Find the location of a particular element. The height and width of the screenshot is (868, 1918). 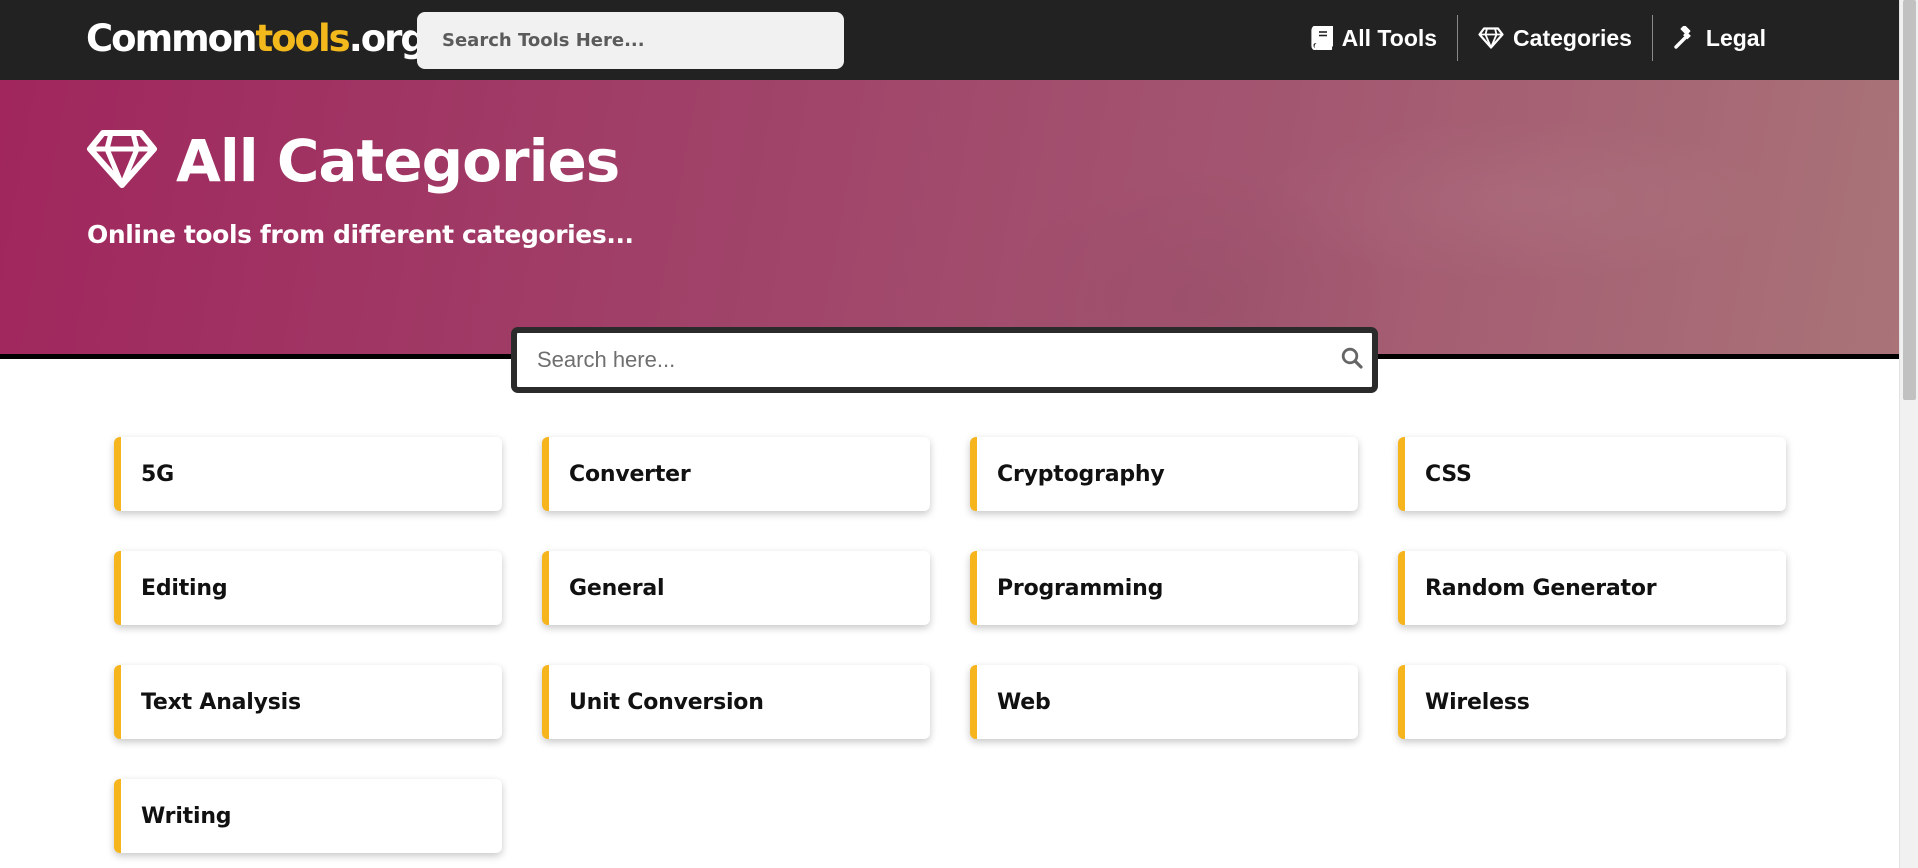

category-card-editing: Editing is located at coordinates (308, 588).